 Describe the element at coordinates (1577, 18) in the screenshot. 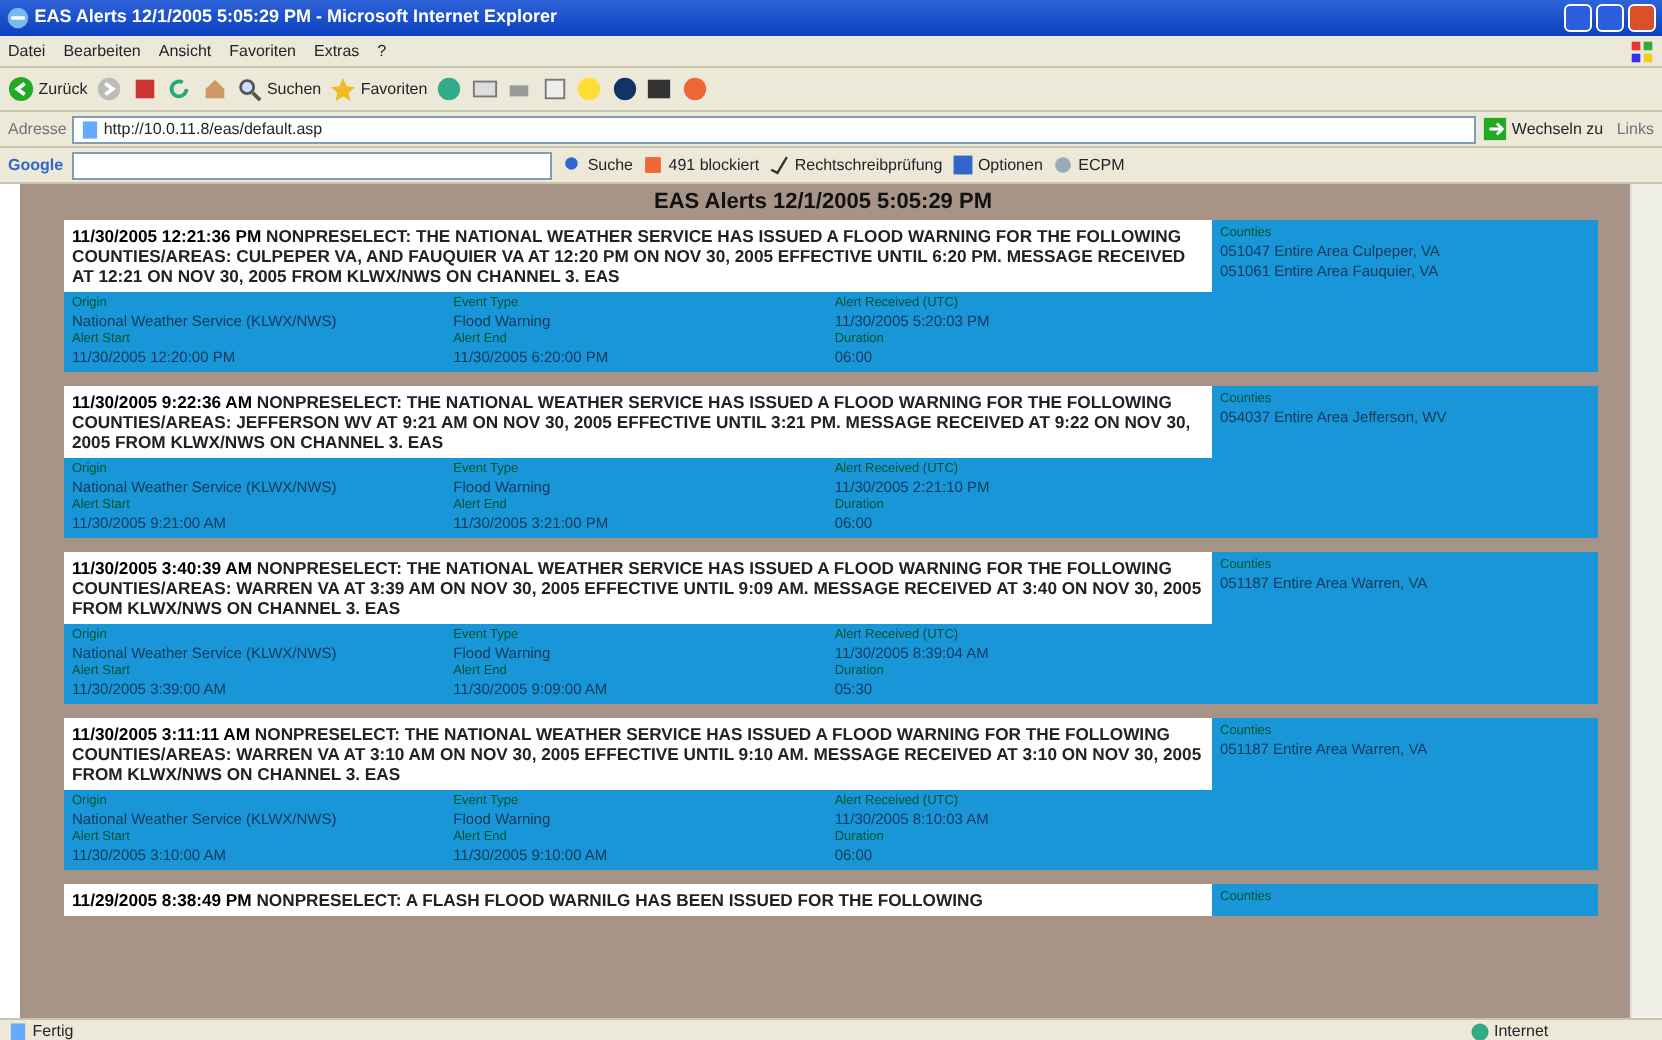

I see `minimize-button` at that location.